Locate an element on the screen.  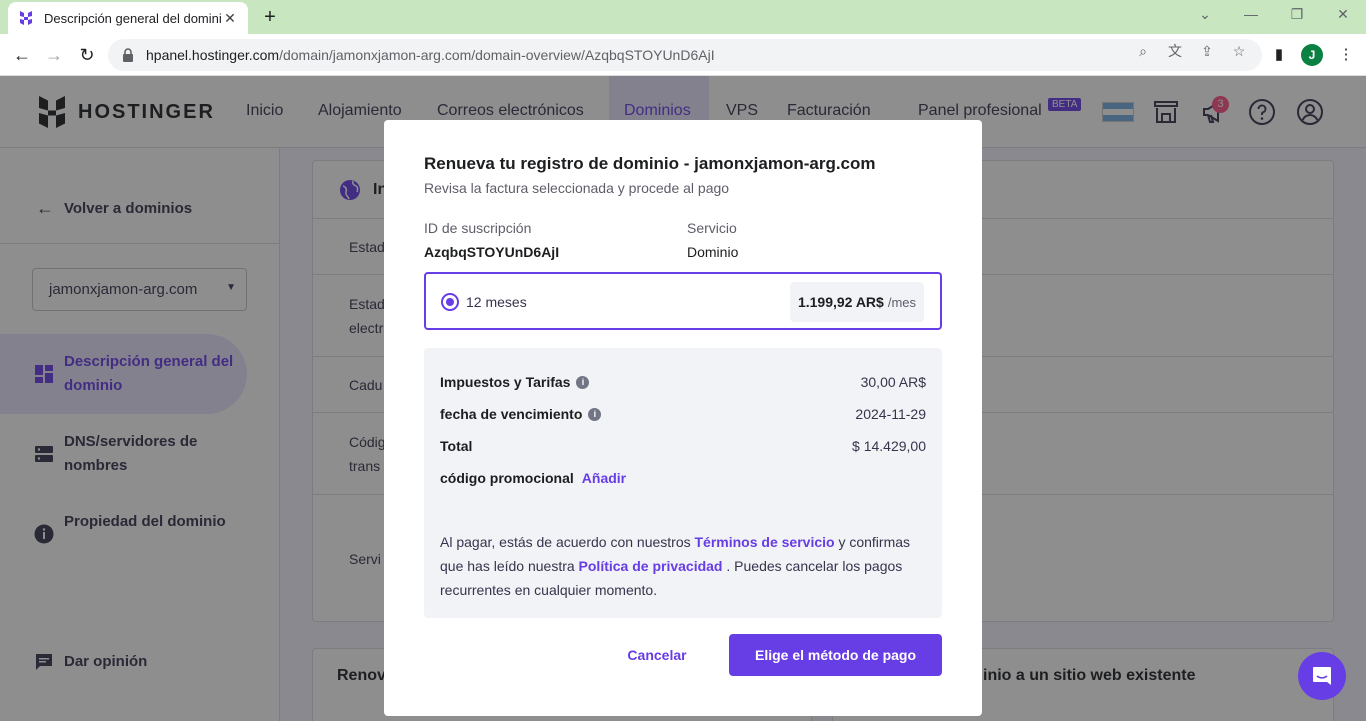
expiry-label: fecha de vencimiento is located at coordinates (511, 414).